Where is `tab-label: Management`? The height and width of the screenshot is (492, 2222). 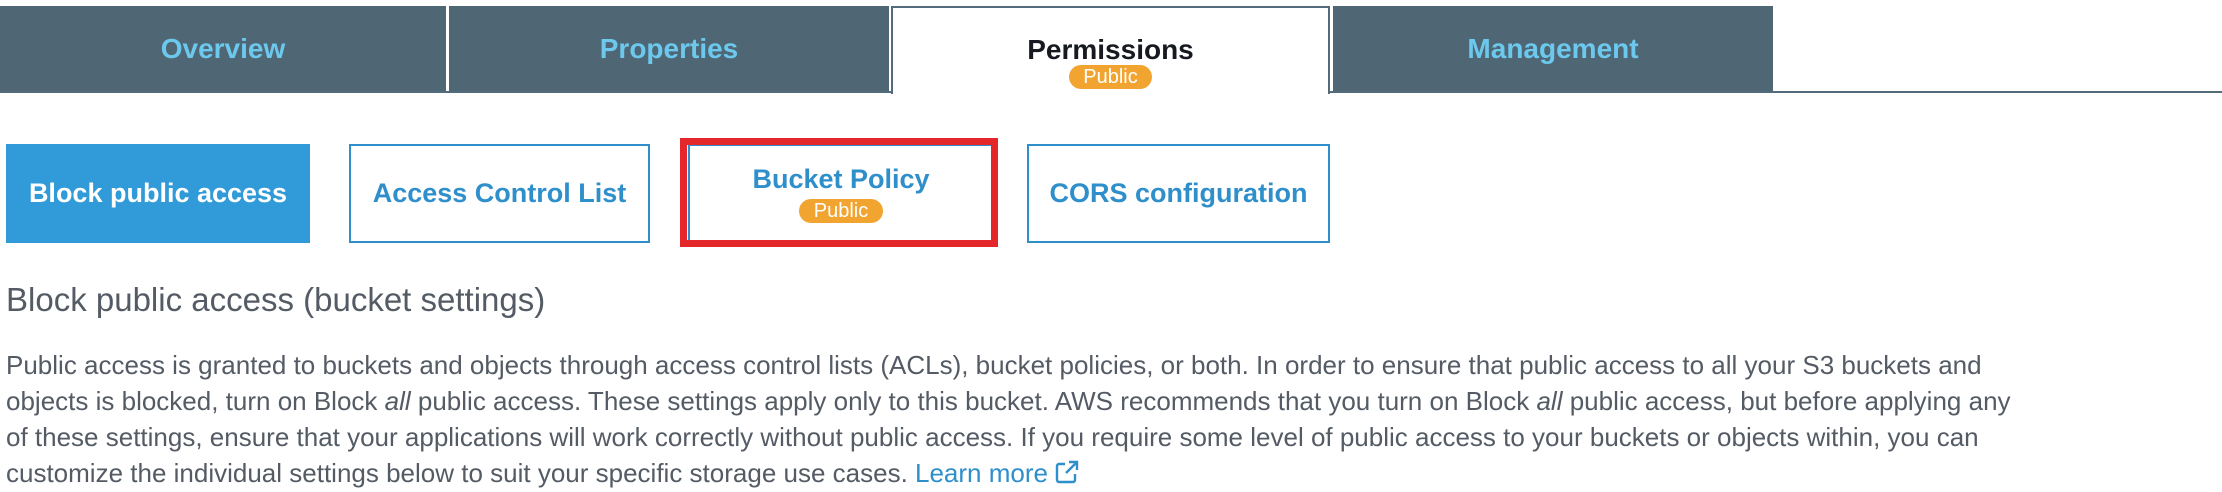 tab-label: Management is located at coordinates (1553, 48).